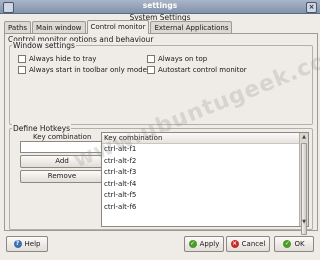 Image resolution: width=320 pixels, height=260 pixels. Describe the element at coordinates (32, 244) in the screenshot. I see `help-button-label: Help` at that location.